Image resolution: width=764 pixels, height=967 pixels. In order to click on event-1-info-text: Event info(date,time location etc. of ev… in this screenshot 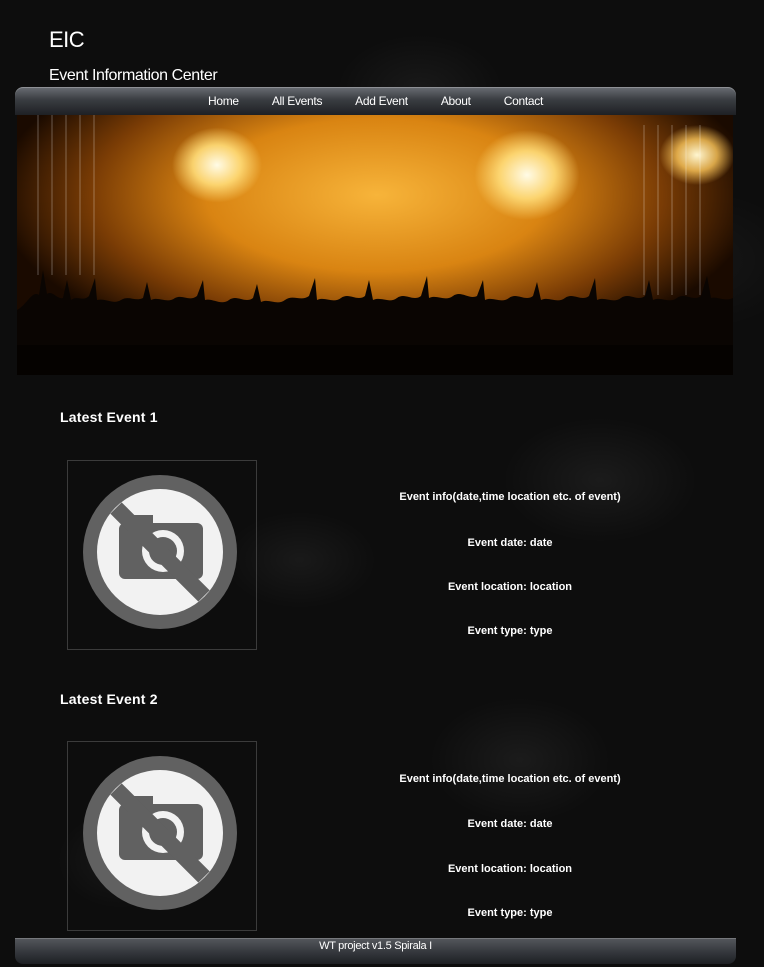, I will do `click(510, 497)`.